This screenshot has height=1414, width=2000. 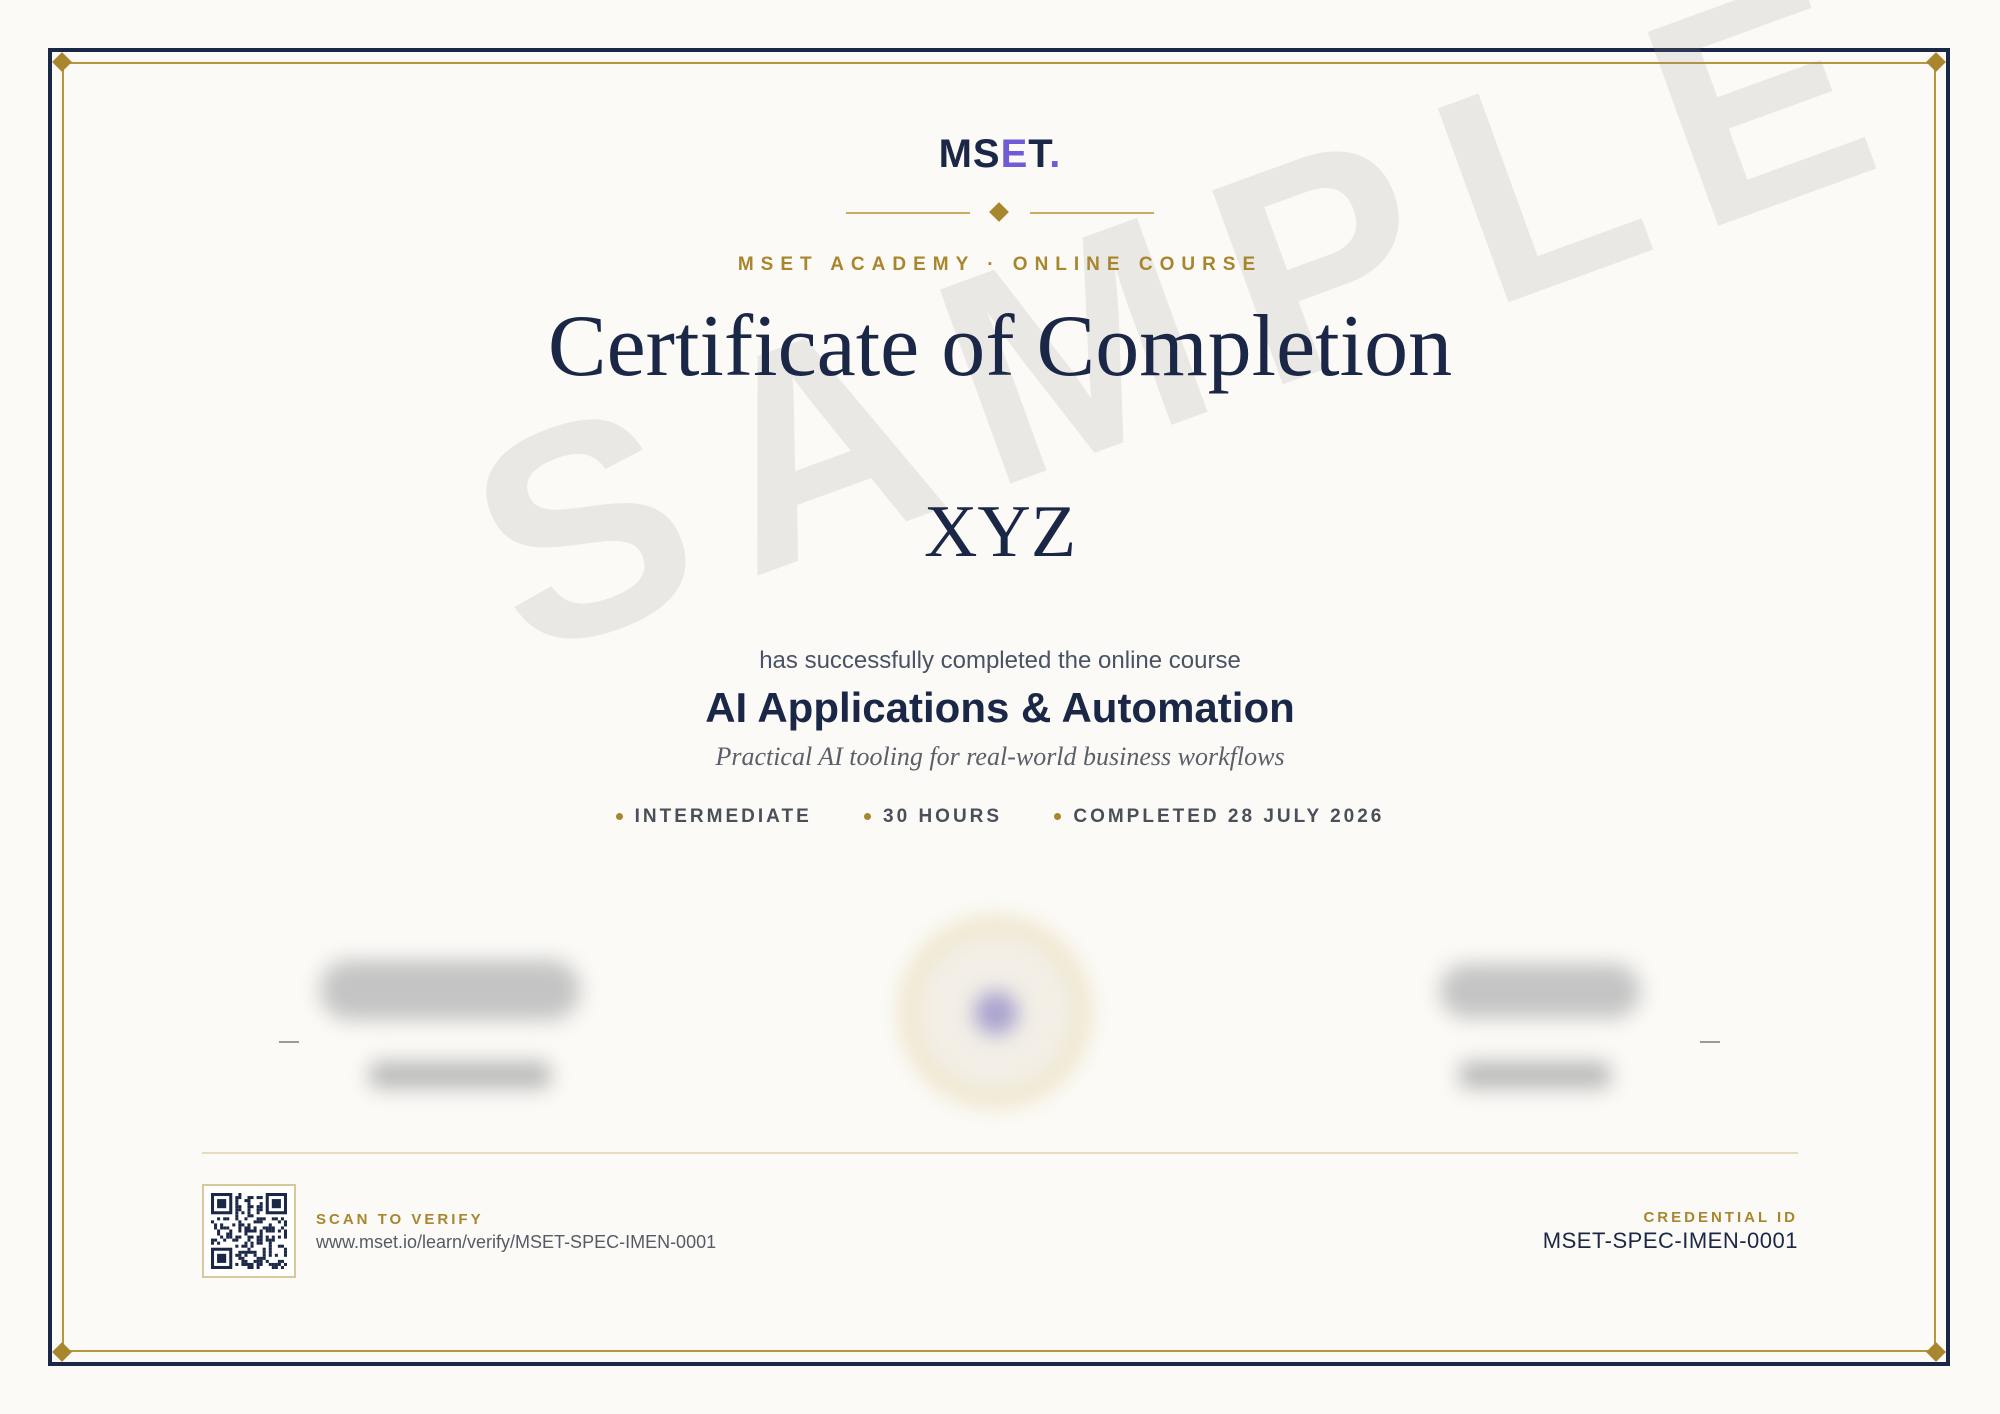 I want to click on signatory-right-title-image, so click(x=1535, y=1075).